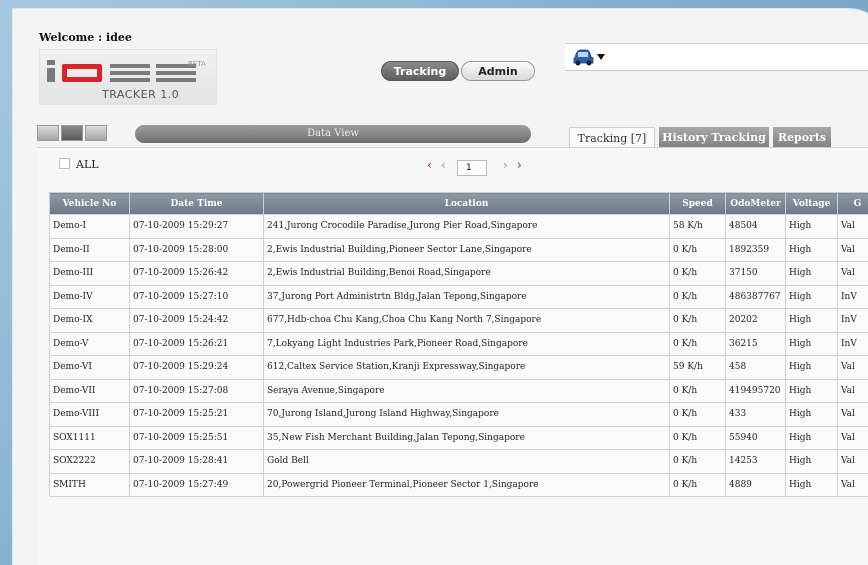 The width and height of the screenshot is (868, 565). What do you see at coordinates (196, 484) in the screenshot?
I see `cell-date-time: 07-10-2009 15:27:49` at bounding box center [196, 484].